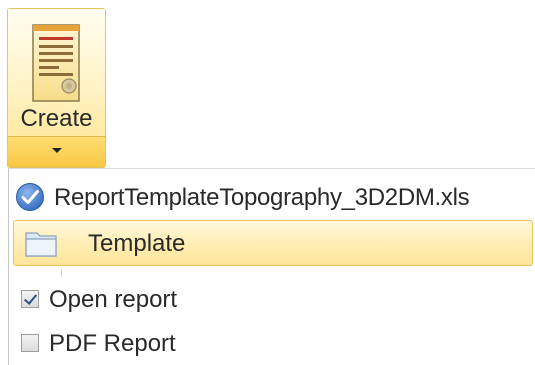  I want to click on create-button: Create, so click(56, 73).